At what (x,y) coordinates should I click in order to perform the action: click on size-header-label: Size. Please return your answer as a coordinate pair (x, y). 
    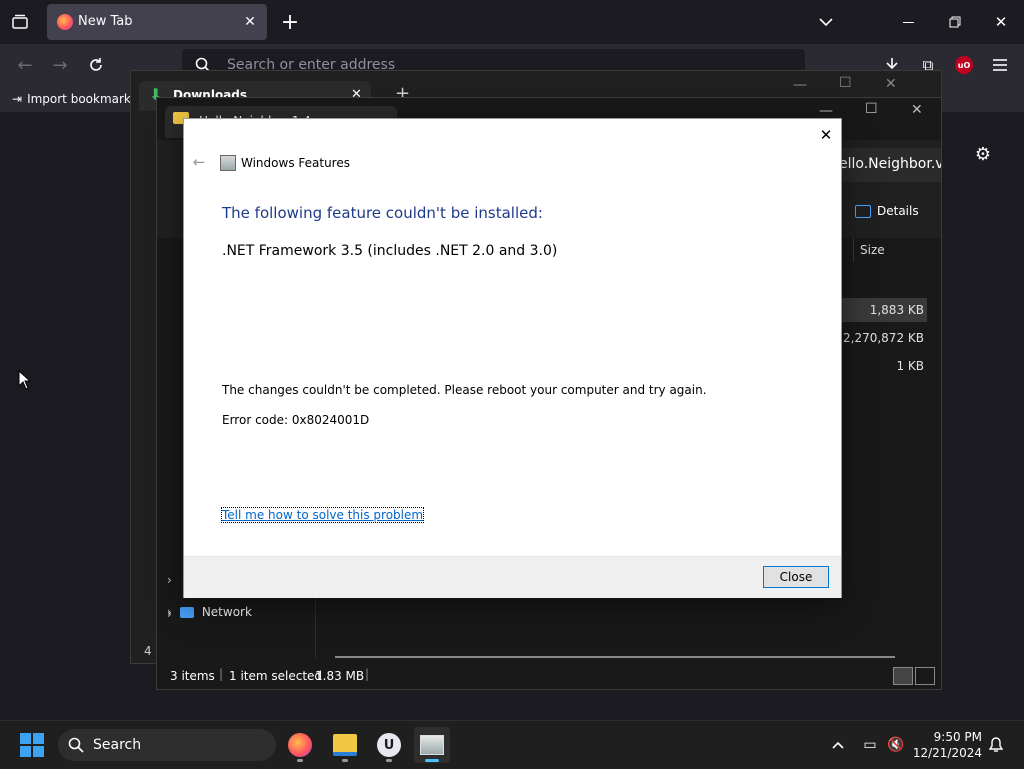
    Looking at the image, I should click on (872, 250).